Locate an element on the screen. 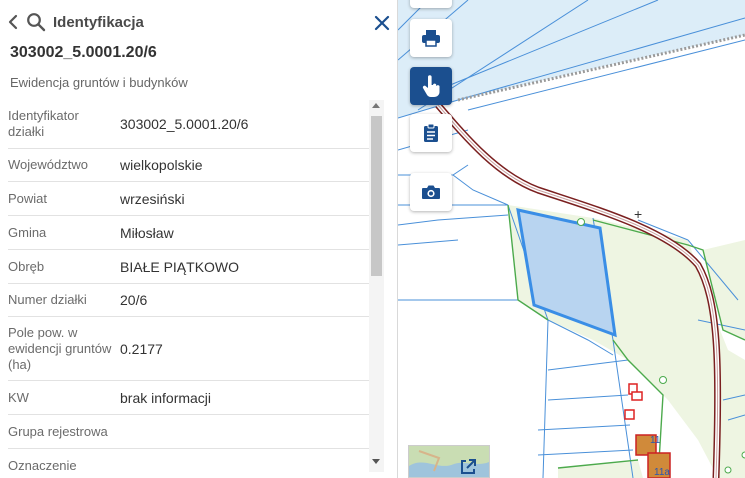  scroll-up-arrow-icon is located at coordinates (376, 105).